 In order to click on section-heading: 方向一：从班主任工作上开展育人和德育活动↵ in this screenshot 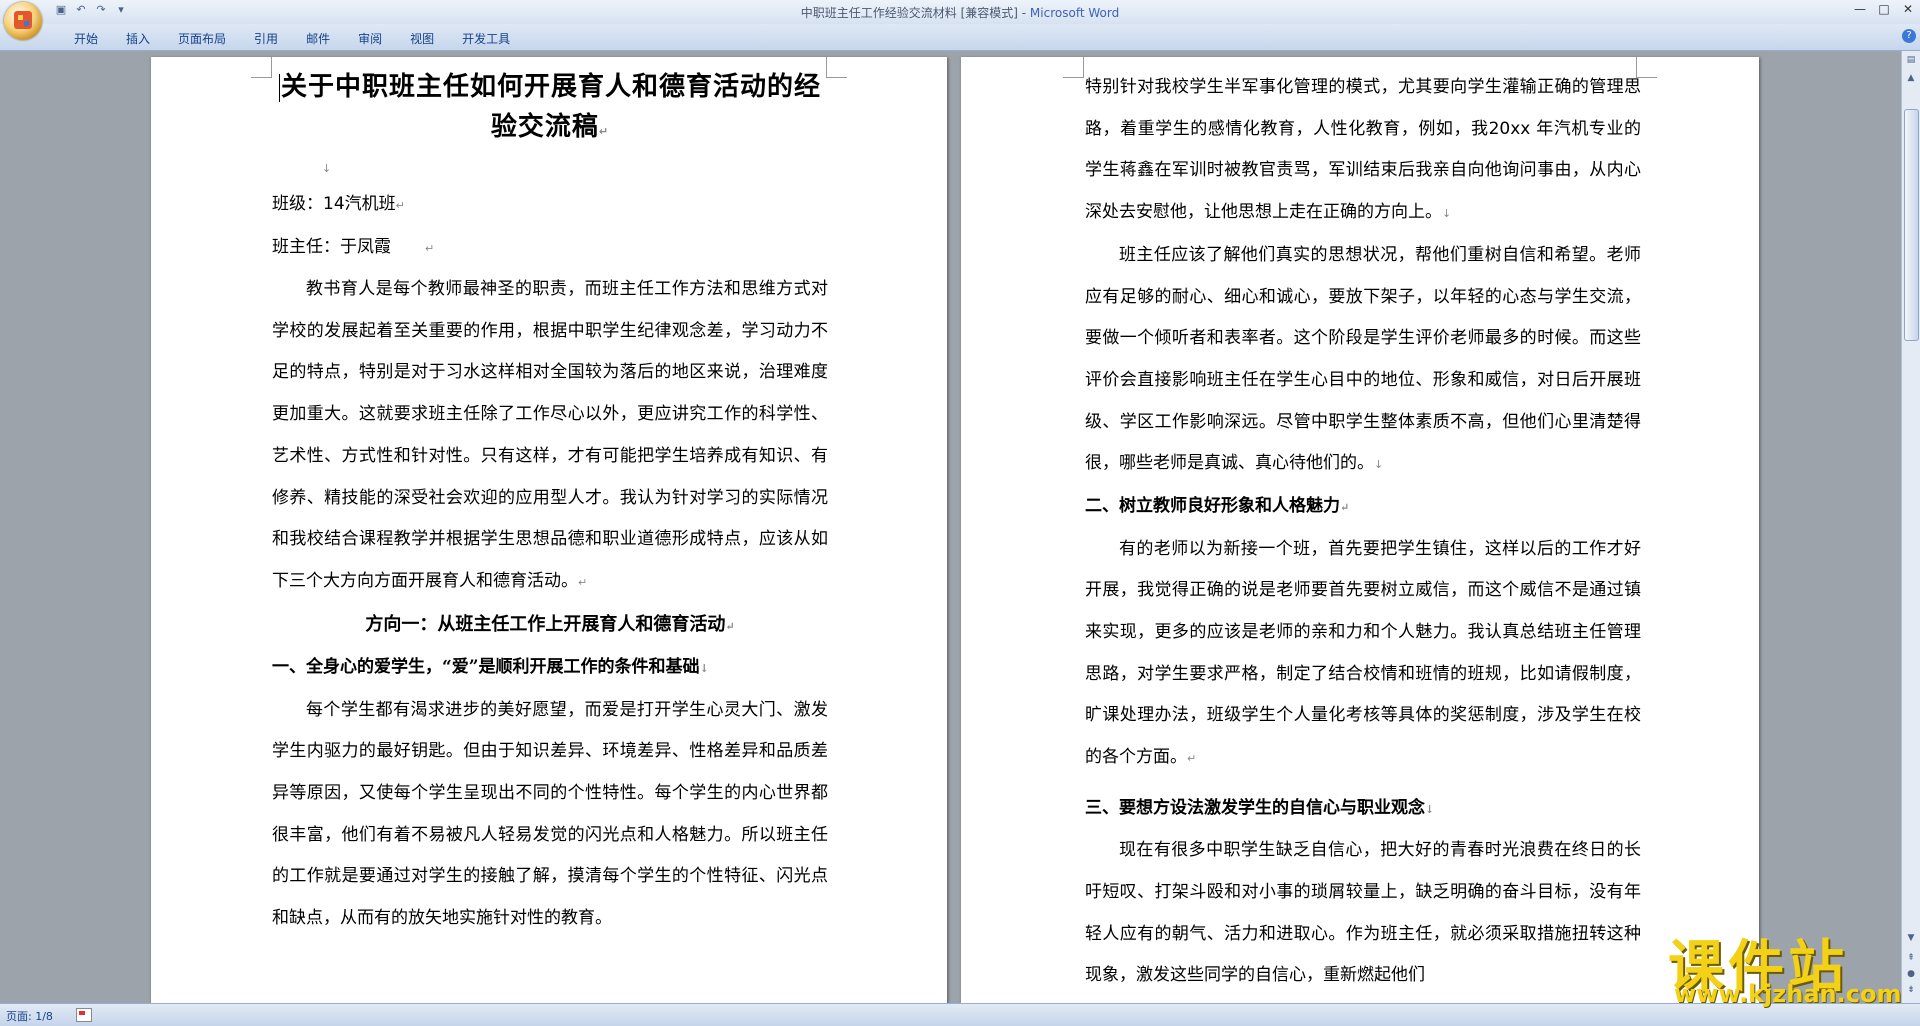, I will do `click(550, 626)`.